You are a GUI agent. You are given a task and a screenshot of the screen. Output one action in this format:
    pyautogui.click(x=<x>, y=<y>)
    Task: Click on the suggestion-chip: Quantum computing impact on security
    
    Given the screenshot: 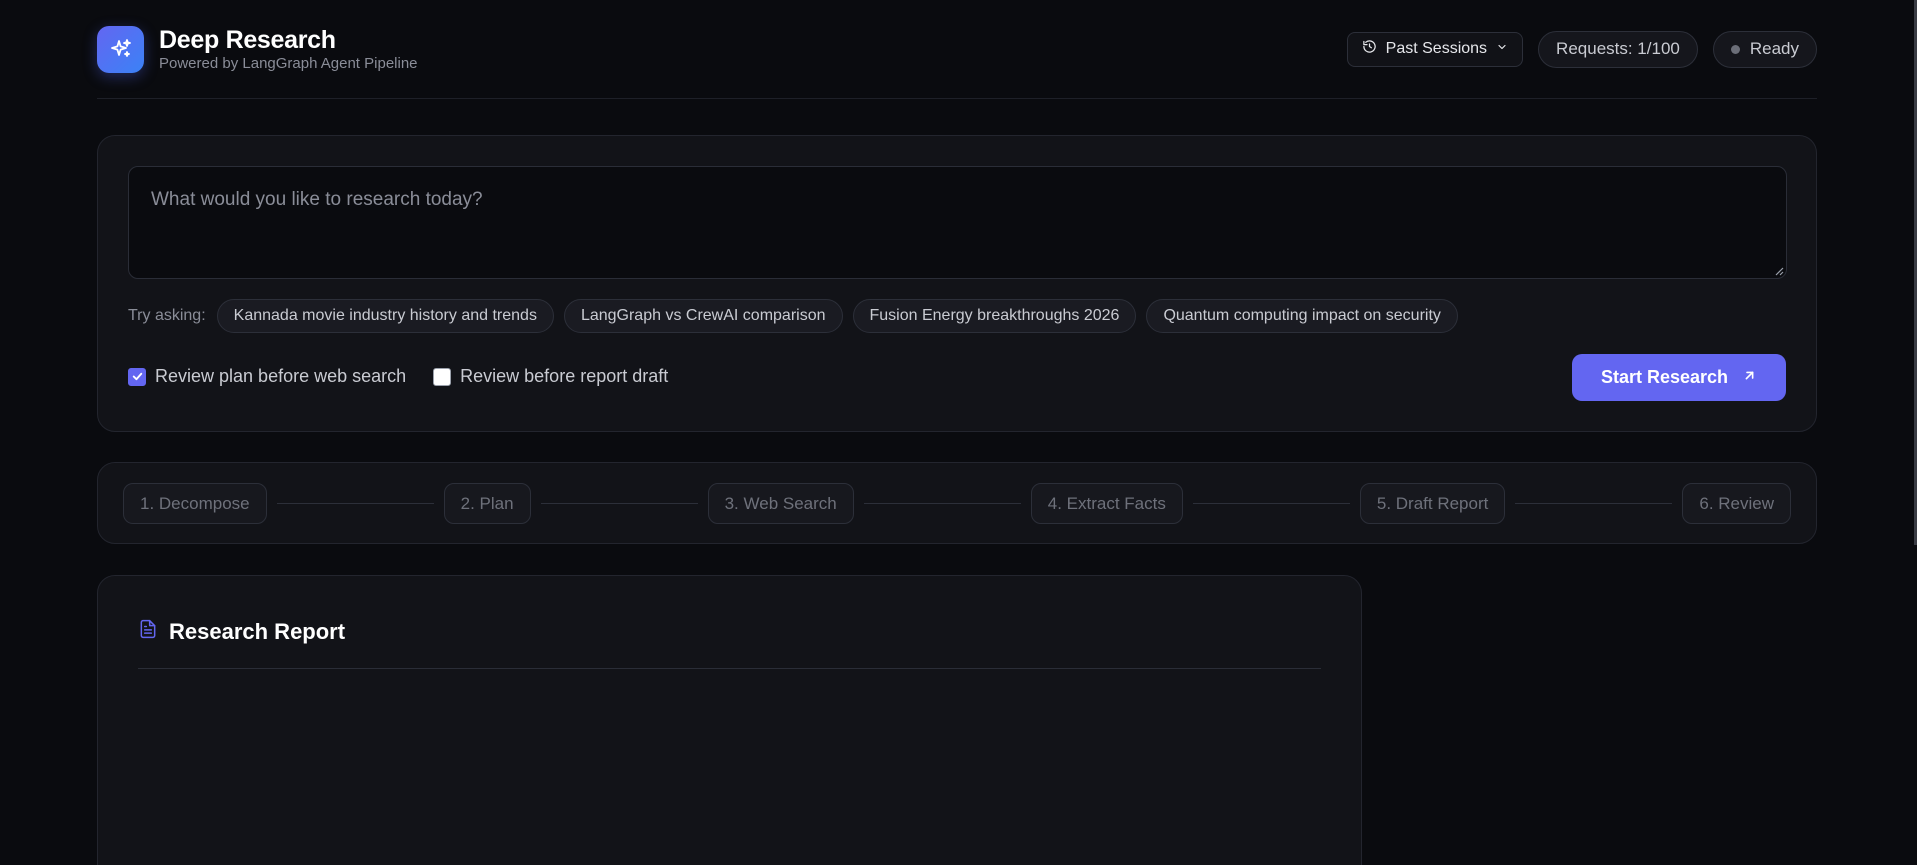 What is the action you would take?
    pyautogui.click(x=1302, y=316)
    